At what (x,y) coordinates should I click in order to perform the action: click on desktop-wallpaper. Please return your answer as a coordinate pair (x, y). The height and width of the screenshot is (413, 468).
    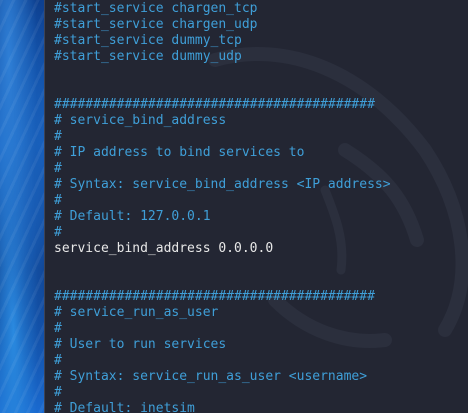
    Looking at the image, I should click on (22, 206).